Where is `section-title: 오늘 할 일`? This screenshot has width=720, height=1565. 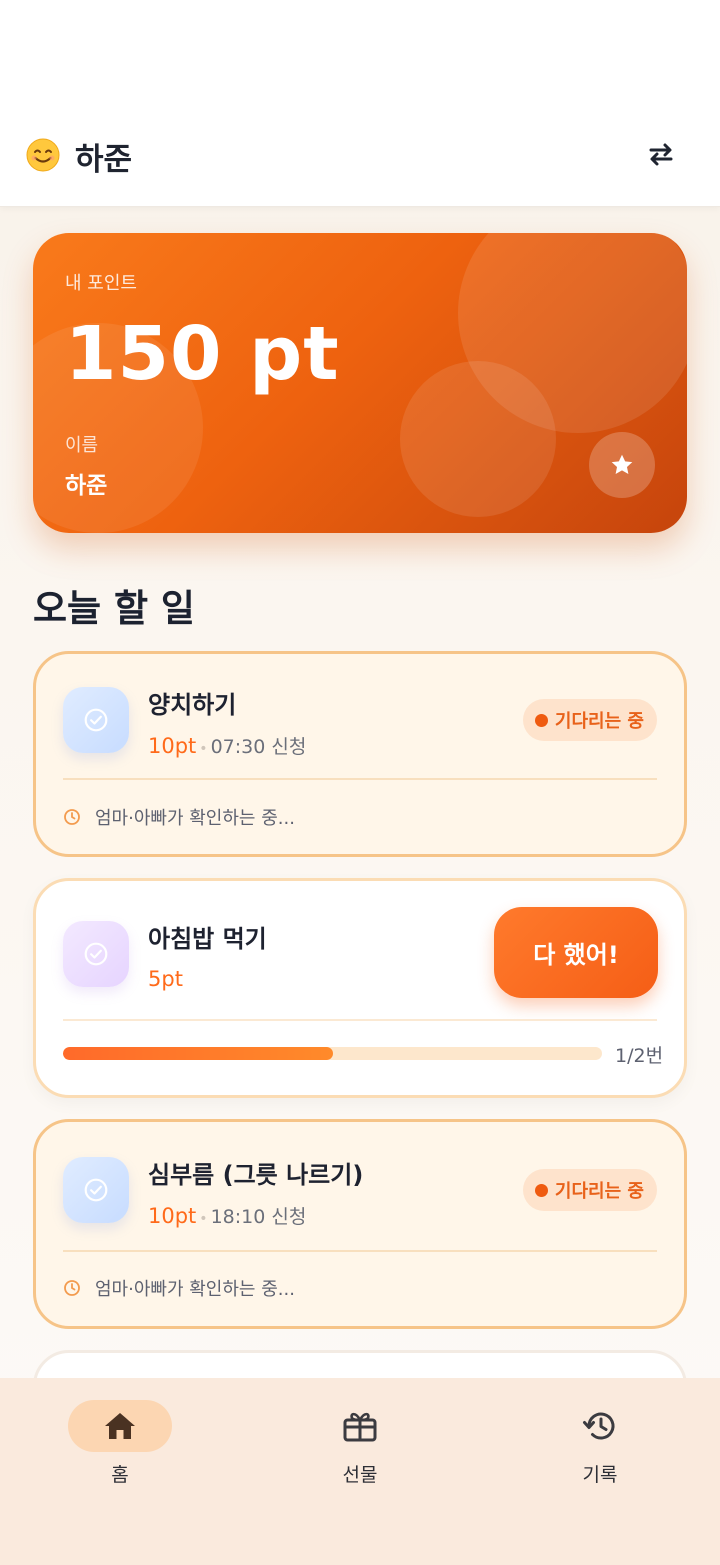 section-title: 오늘 할 일 is located at coordinates (114, 608).